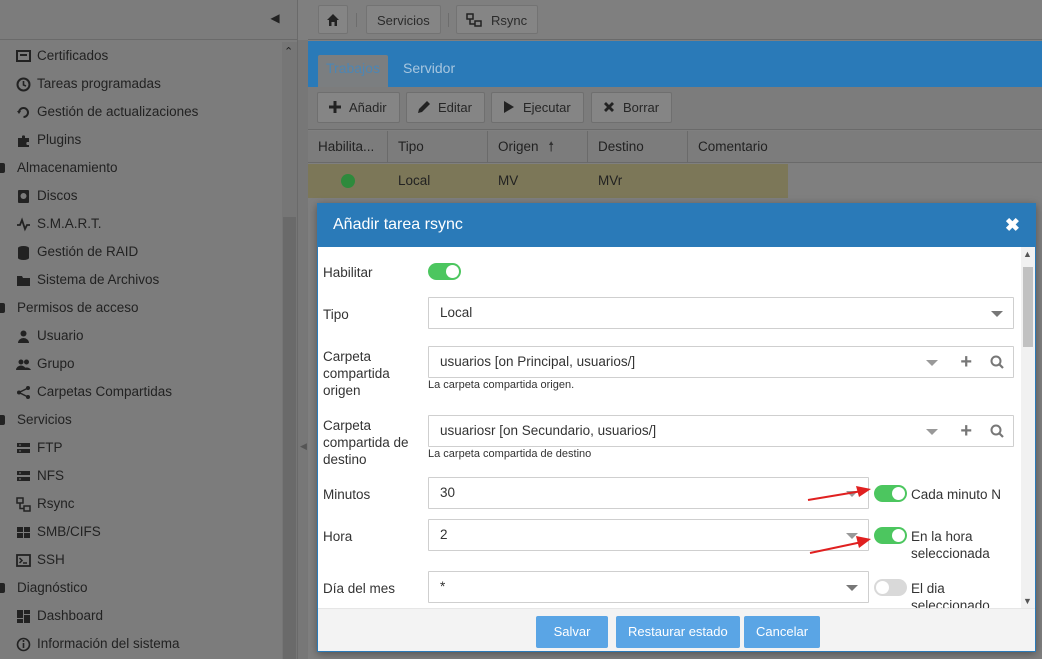 The image size is (1042, 659). What do you see at coordinates (509, 107) in the screenshot?
I see `play-icon` at bounding box center [509, 107].